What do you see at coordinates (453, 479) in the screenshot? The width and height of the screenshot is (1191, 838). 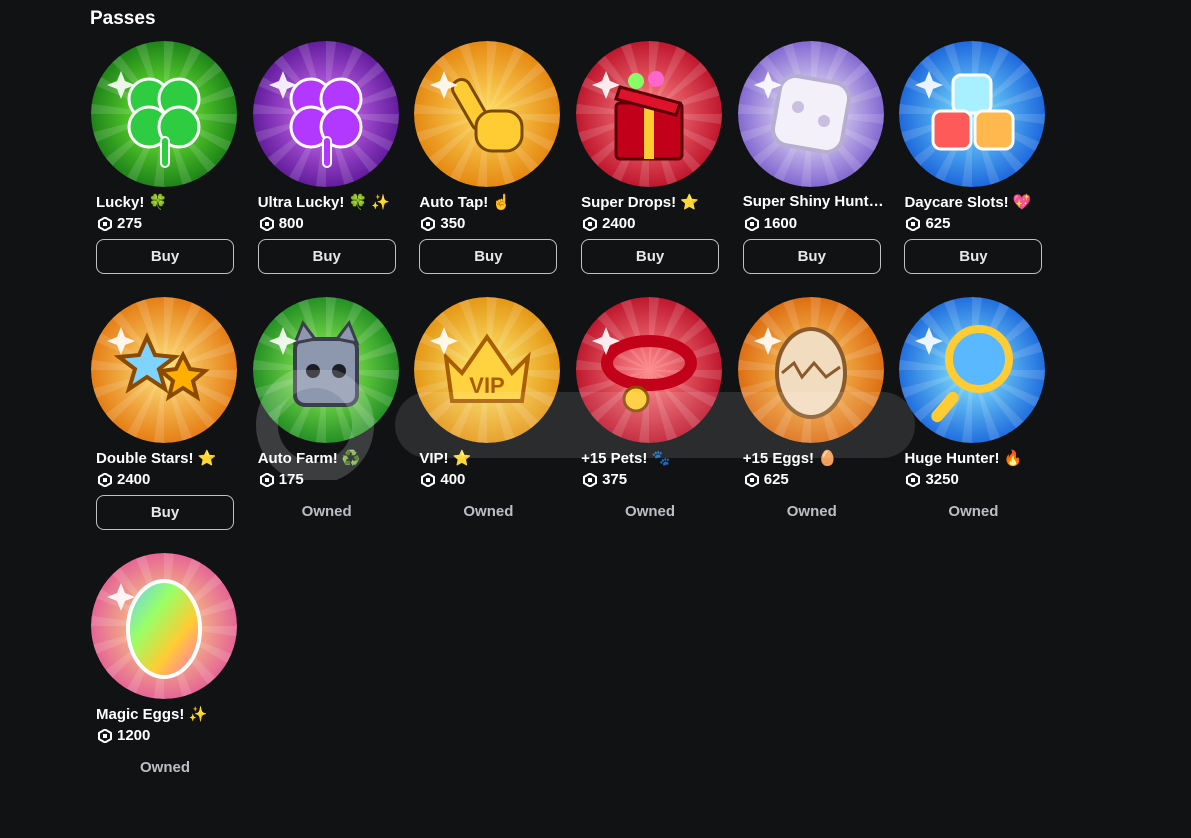 I see `price-value: 400` at bounding box center [453, 479].